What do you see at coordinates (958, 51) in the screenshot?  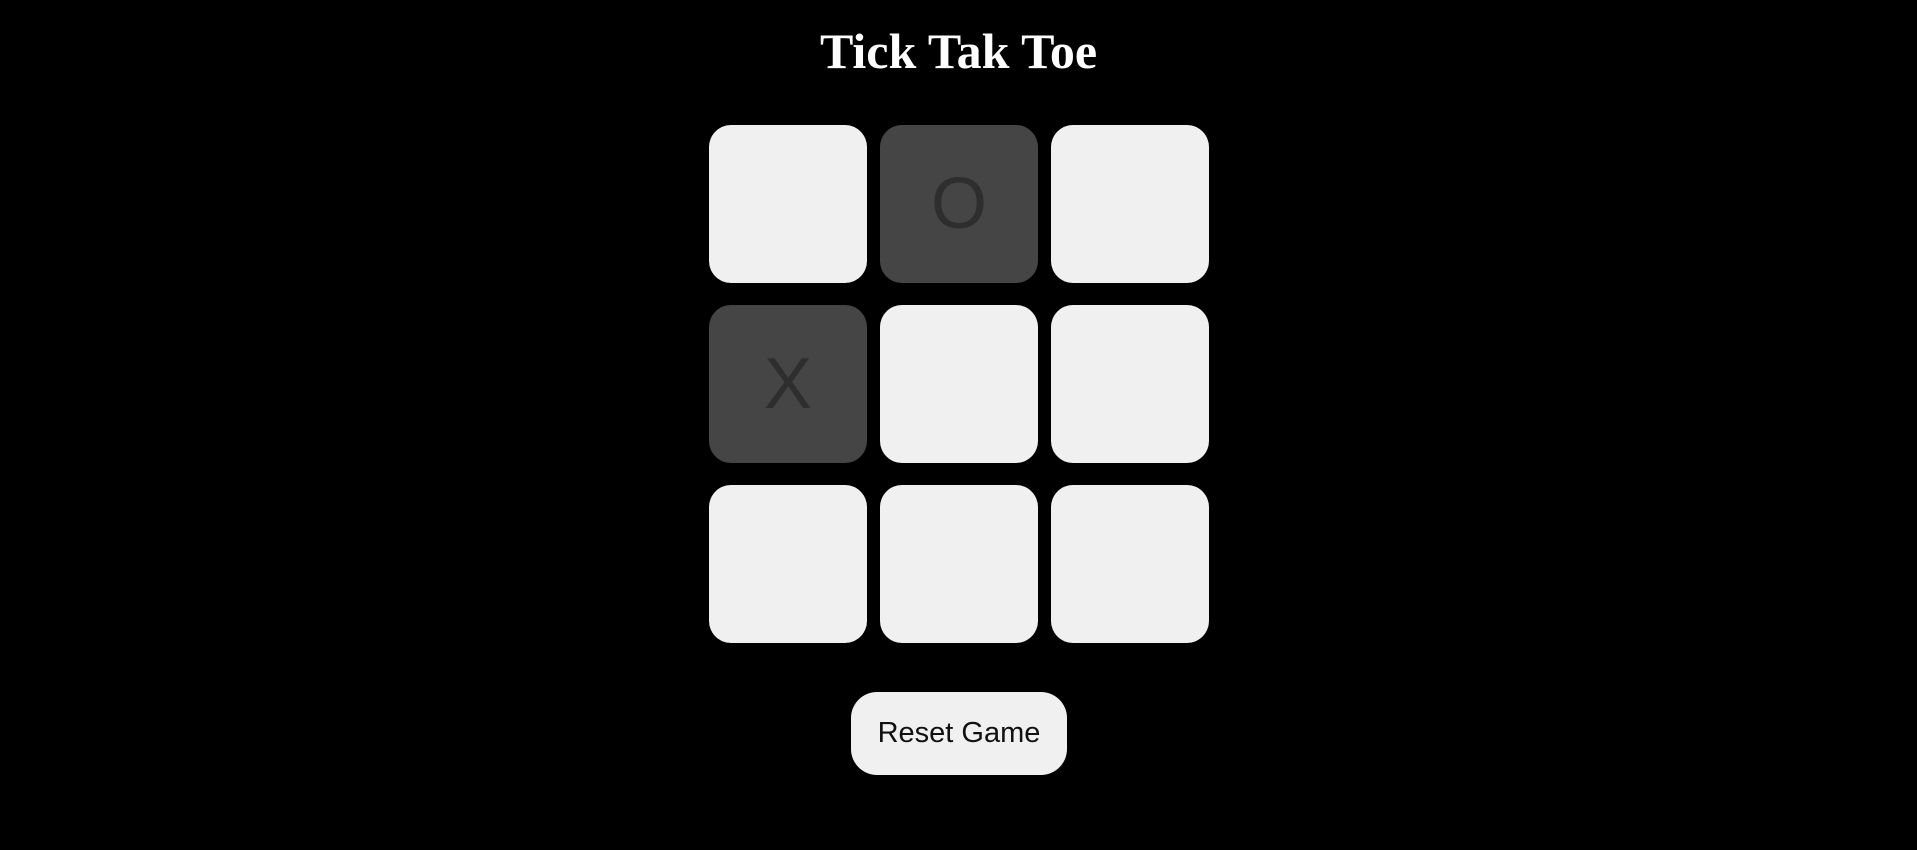 I see `game-title: Tick Tak Toe` at bounding box center [958, 51].